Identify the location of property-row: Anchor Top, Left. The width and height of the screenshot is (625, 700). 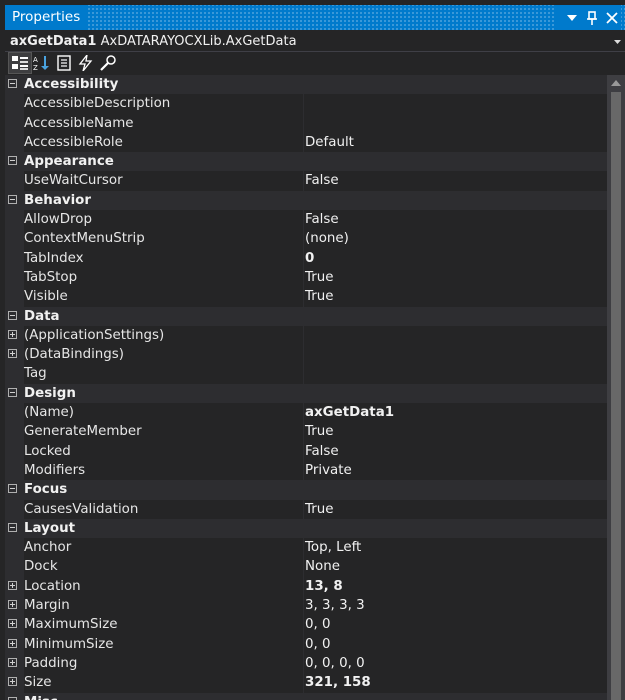
(306, 548).